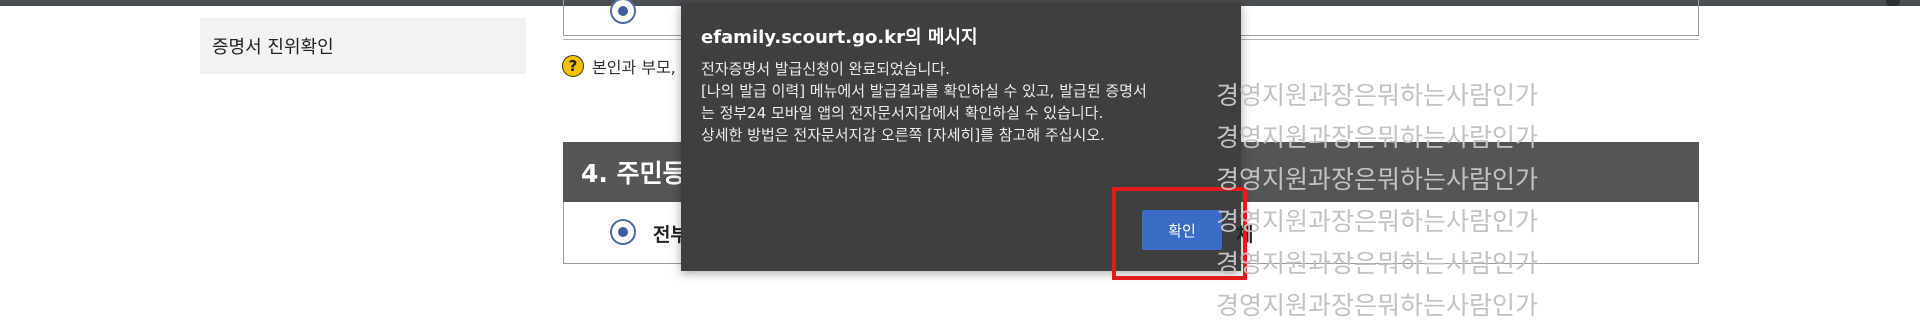  I want to click on radio-button-upper, so click(623, 12).